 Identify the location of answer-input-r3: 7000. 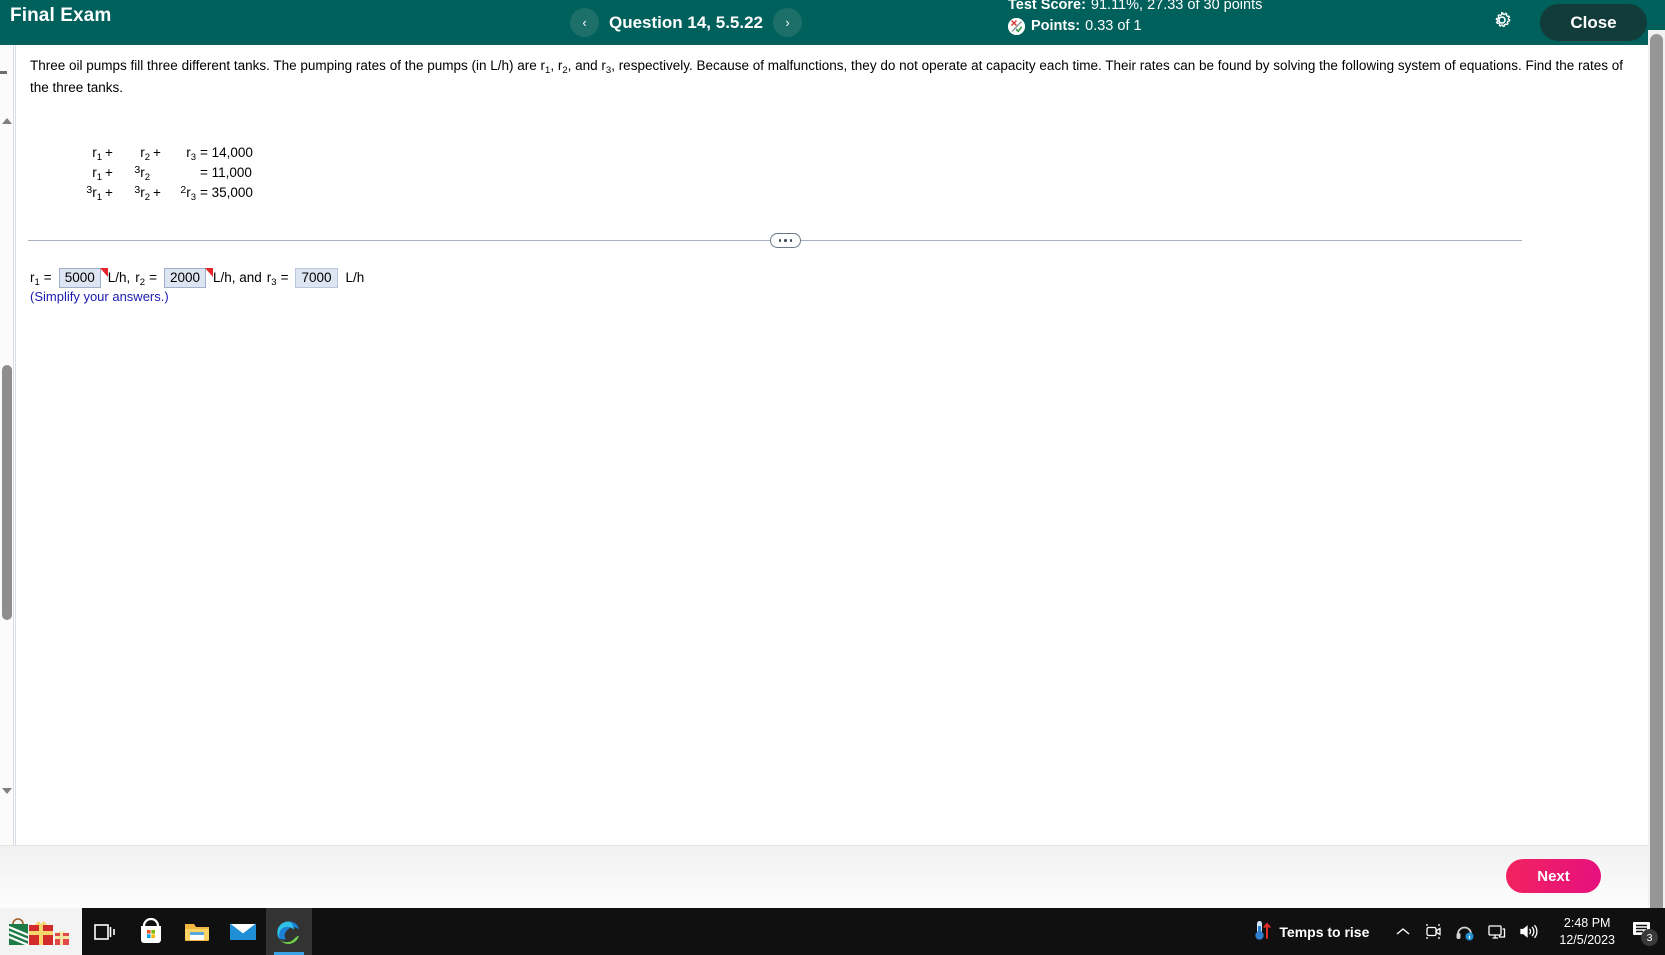
(316, 278).